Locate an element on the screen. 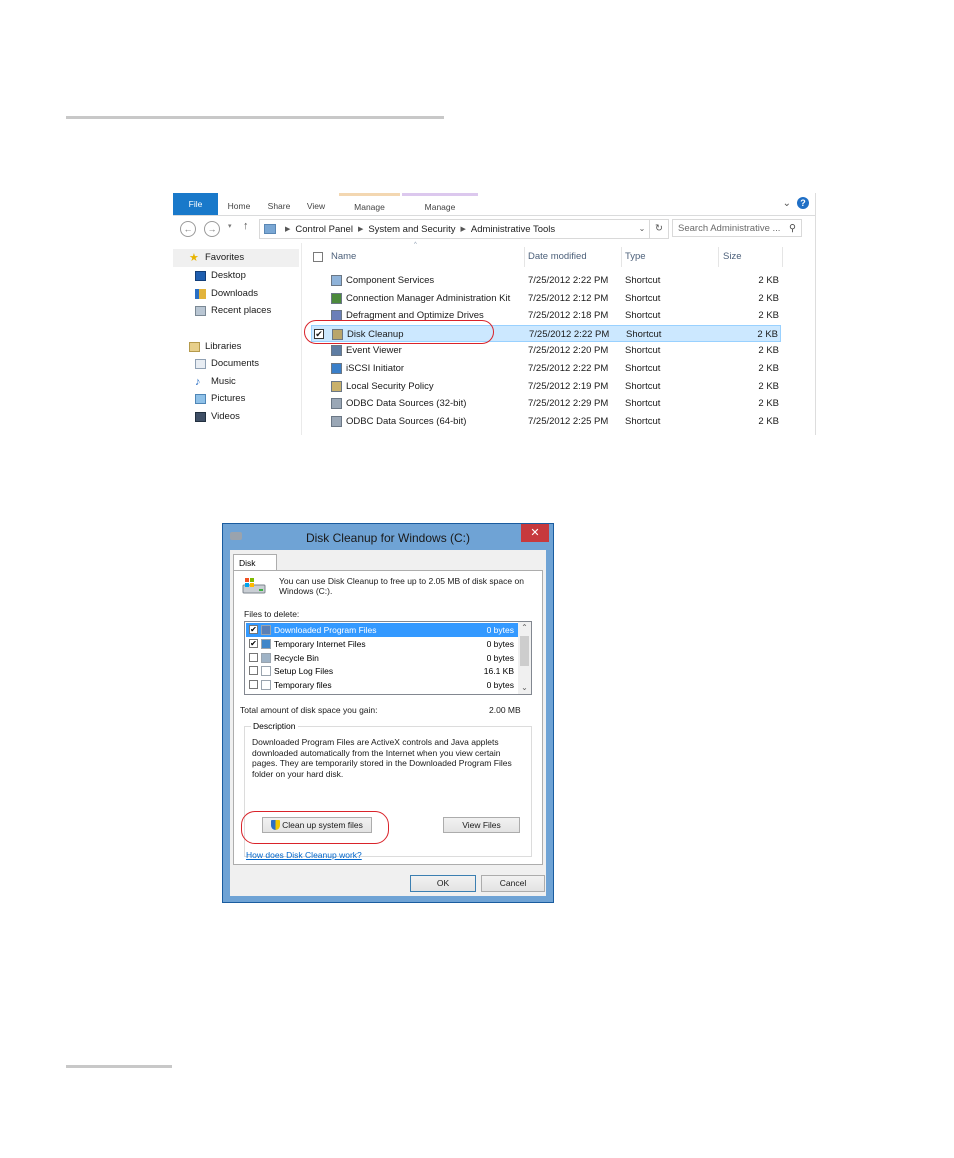 This screenshot has height=1158, width=954. cleanup-highlight-oval is located at coordinates (315, 827).